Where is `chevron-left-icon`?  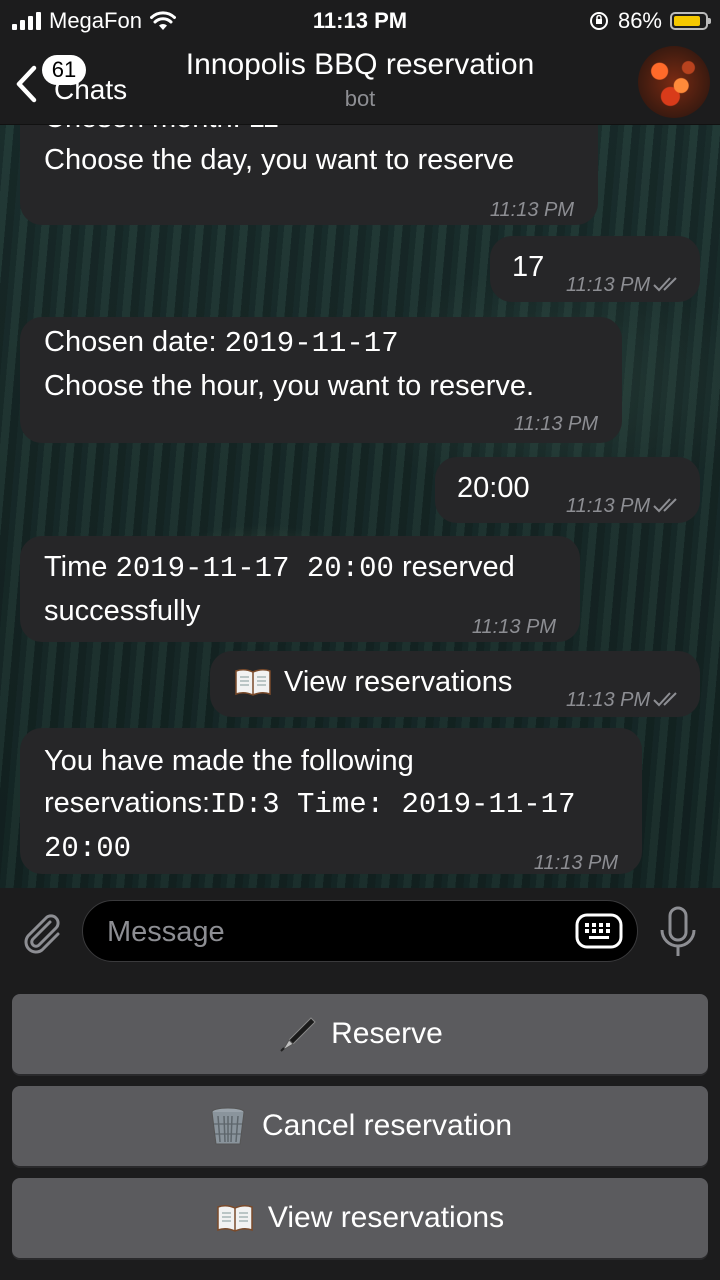
chevron-left-icon is located at coordinates (26, 84).